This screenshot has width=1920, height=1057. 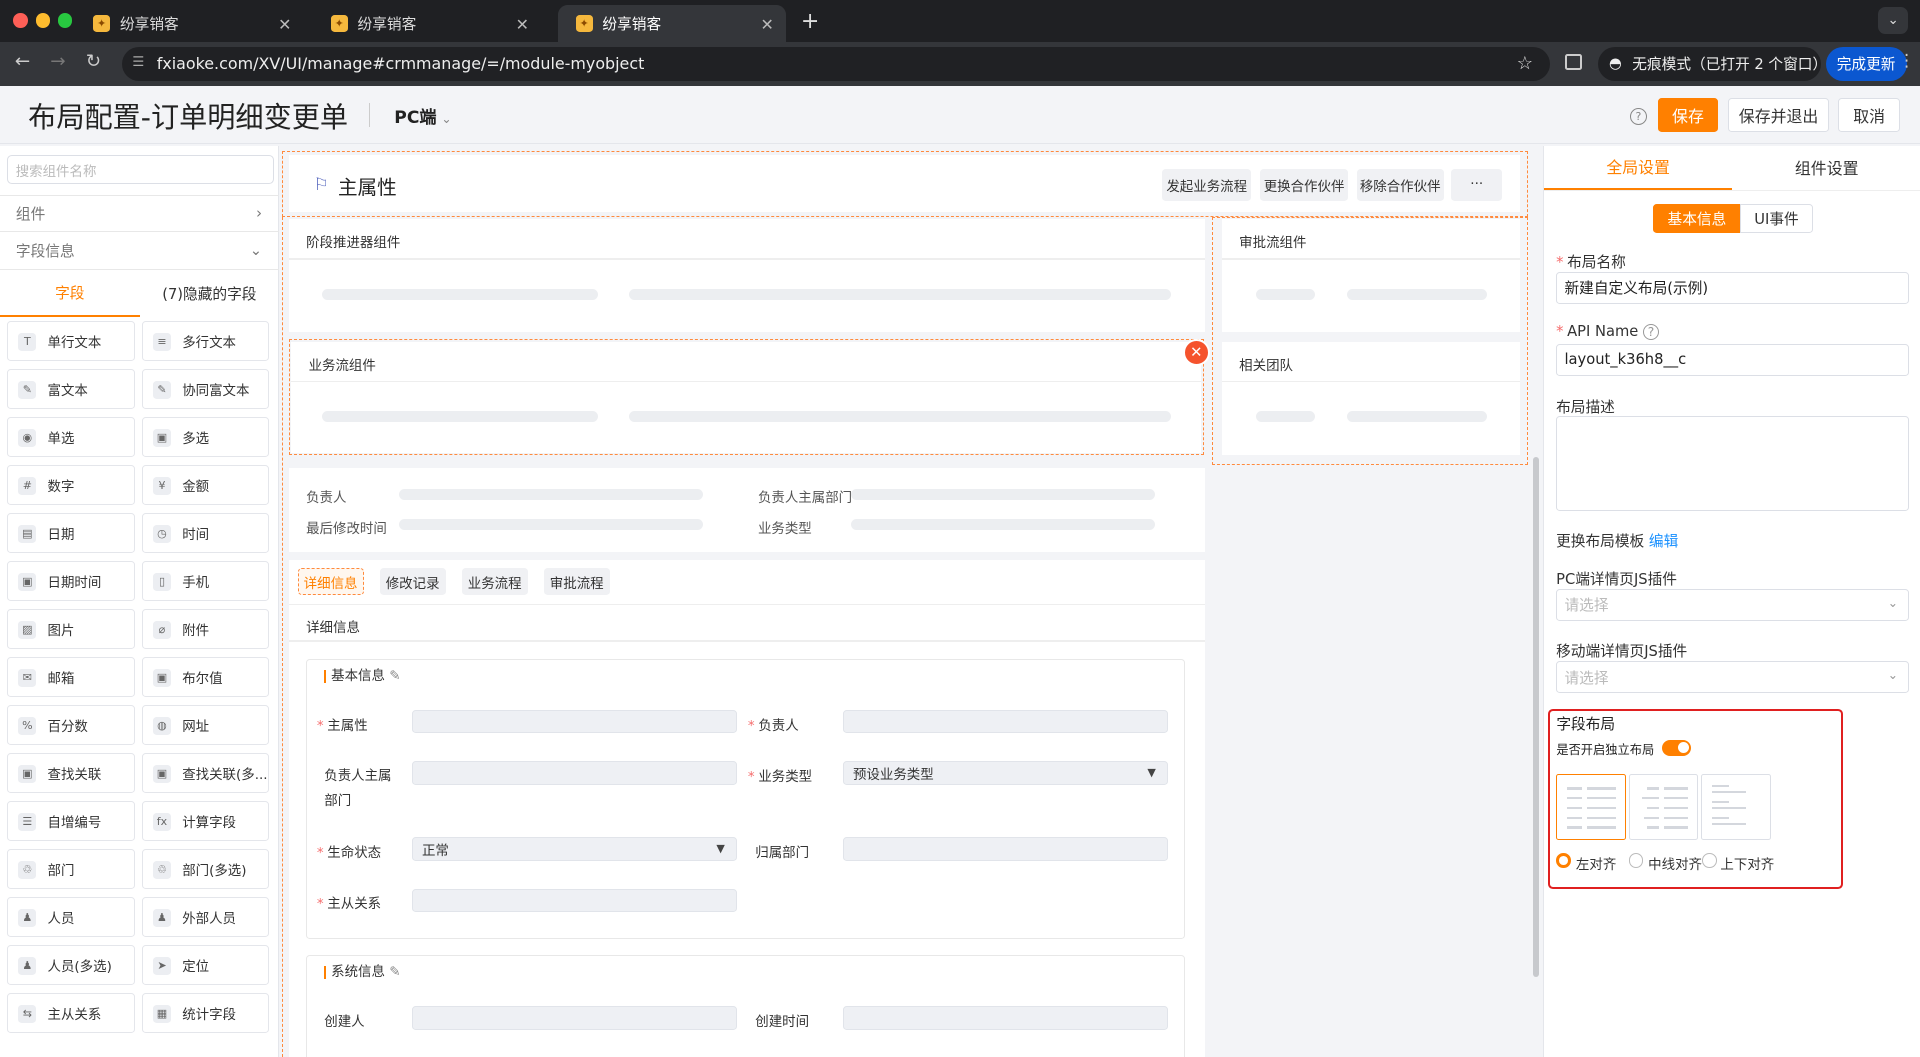 I want to click on layout-top-bottom-option, so click(x=1735, y=806).